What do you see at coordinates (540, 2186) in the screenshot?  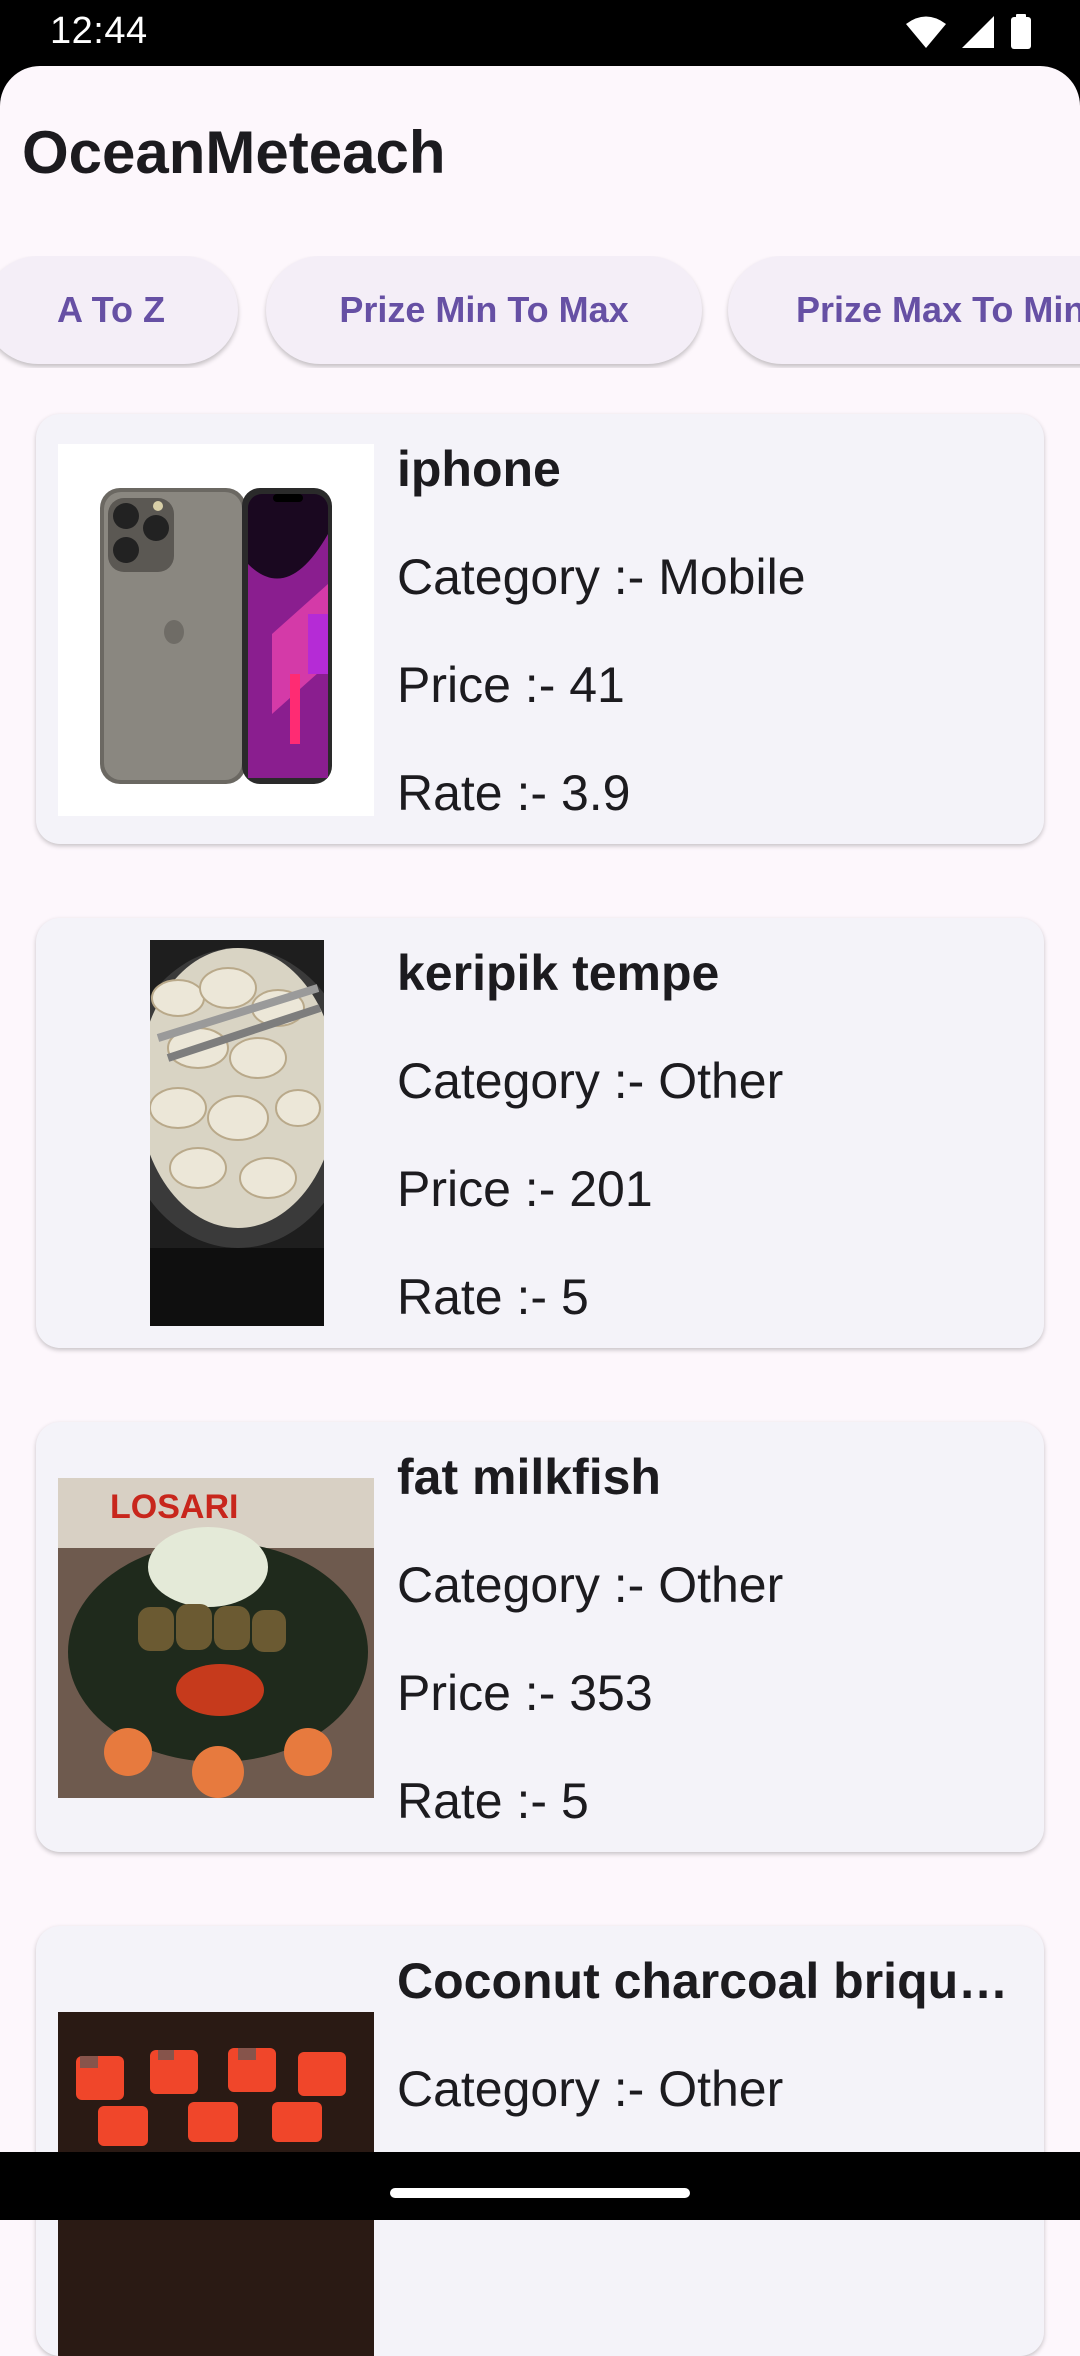 I see `navigation-bar` at bounding box center [540, 2186].